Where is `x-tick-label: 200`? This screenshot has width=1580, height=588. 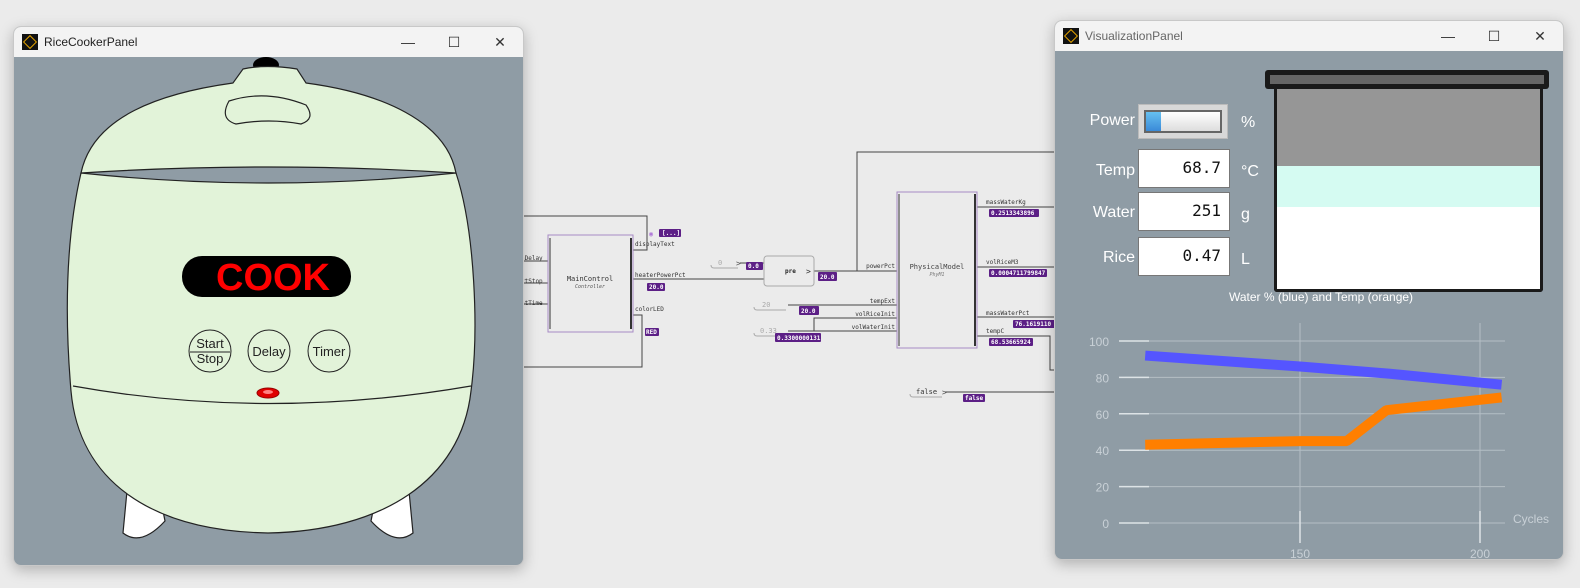 x-tick-label: 200 is located at coordinates (1480, 553).